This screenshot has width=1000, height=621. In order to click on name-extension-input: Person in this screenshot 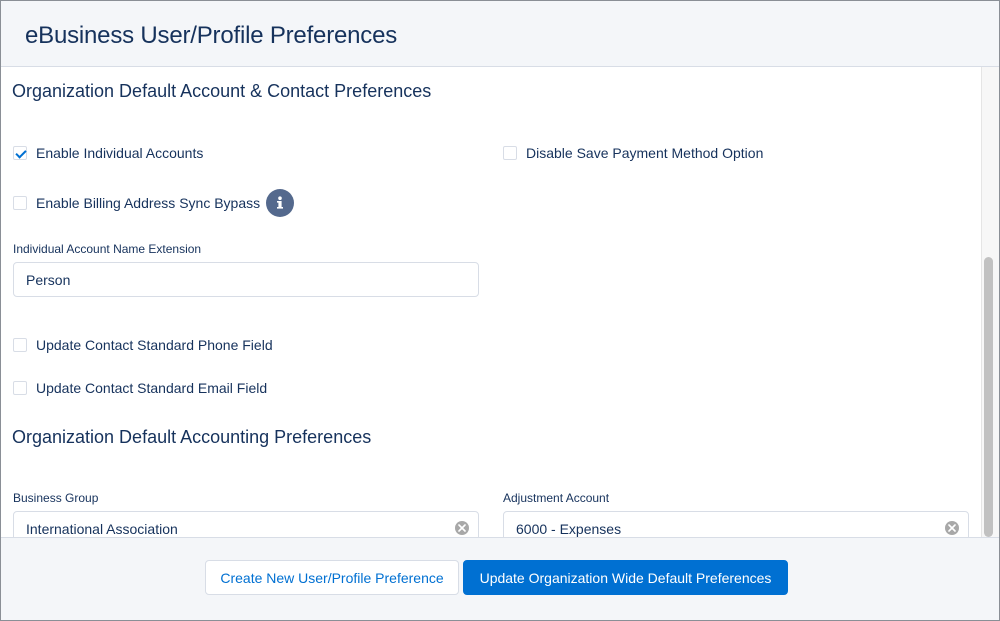, I will do `click(246, 279)`.